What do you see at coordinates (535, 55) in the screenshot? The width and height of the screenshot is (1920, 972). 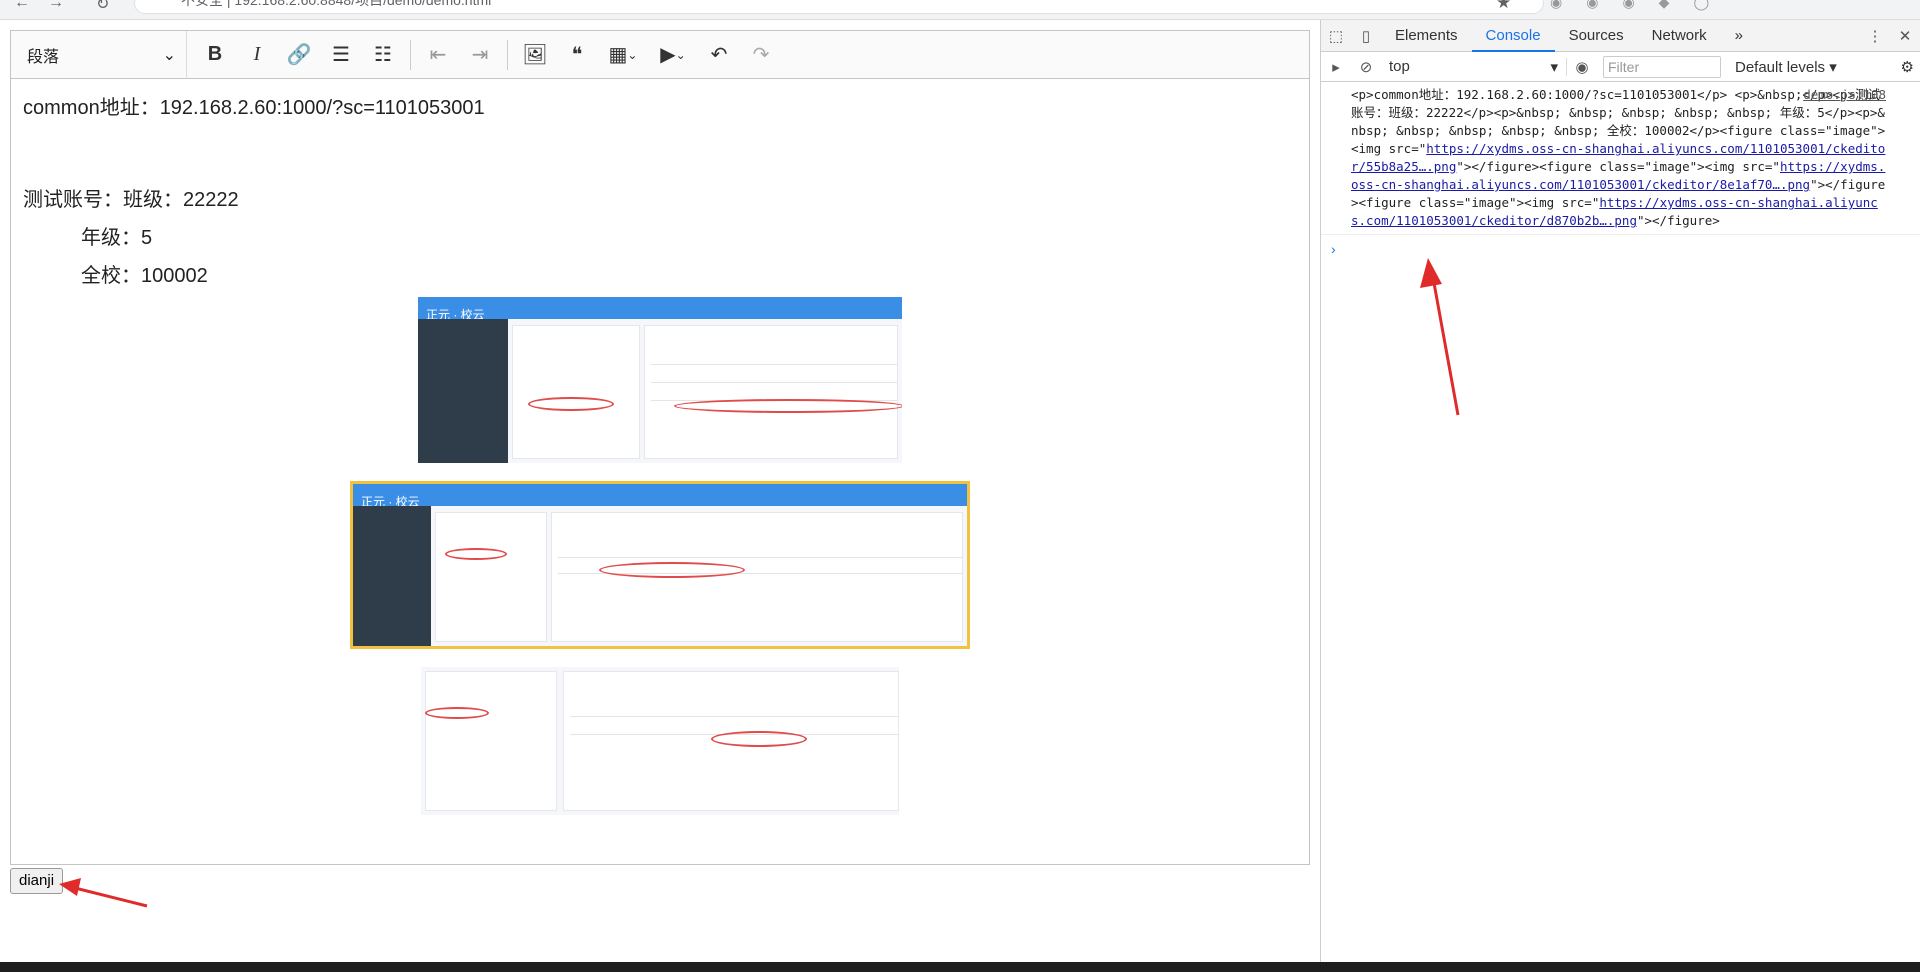 I see `insert-image-button: 🖼` at bounding box center [535, 55].